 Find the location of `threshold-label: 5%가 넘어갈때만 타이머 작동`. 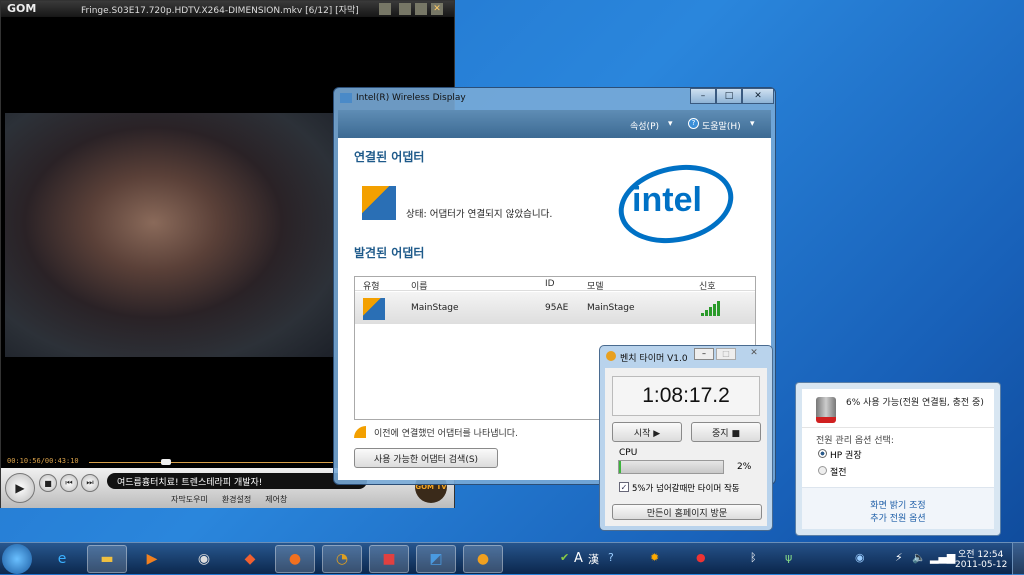

threshold-label: 5%가 넘어갈때만 타이머 작동 is located at coordinates (686, 489).